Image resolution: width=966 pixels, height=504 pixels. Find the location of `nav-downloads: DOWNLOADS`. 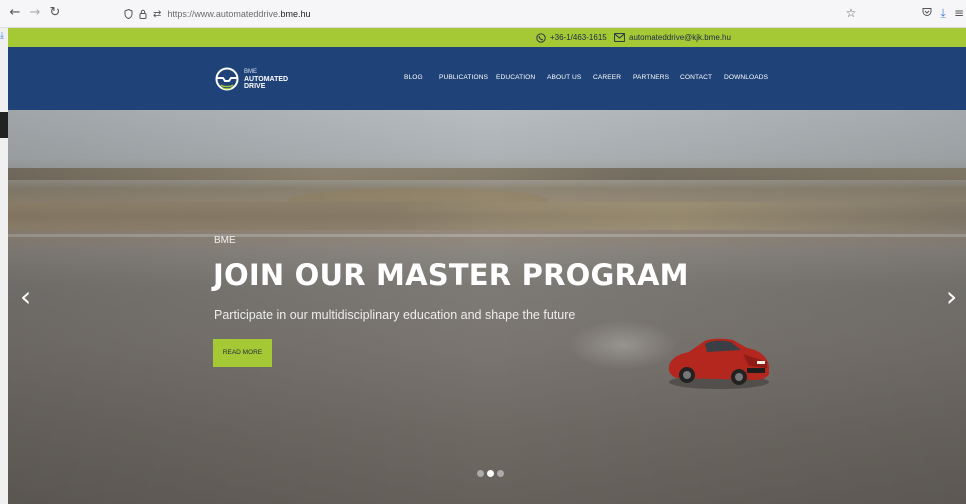

nav-downloads: DOWNLOADS is located at coordinates (746, 77).